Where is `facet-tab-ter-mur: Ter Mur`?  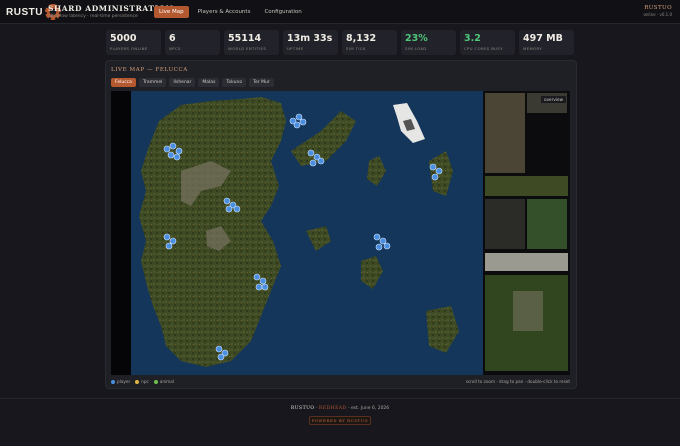 facet-tab-ter-mur: Ter Mur is located at coordinates (261, 82).